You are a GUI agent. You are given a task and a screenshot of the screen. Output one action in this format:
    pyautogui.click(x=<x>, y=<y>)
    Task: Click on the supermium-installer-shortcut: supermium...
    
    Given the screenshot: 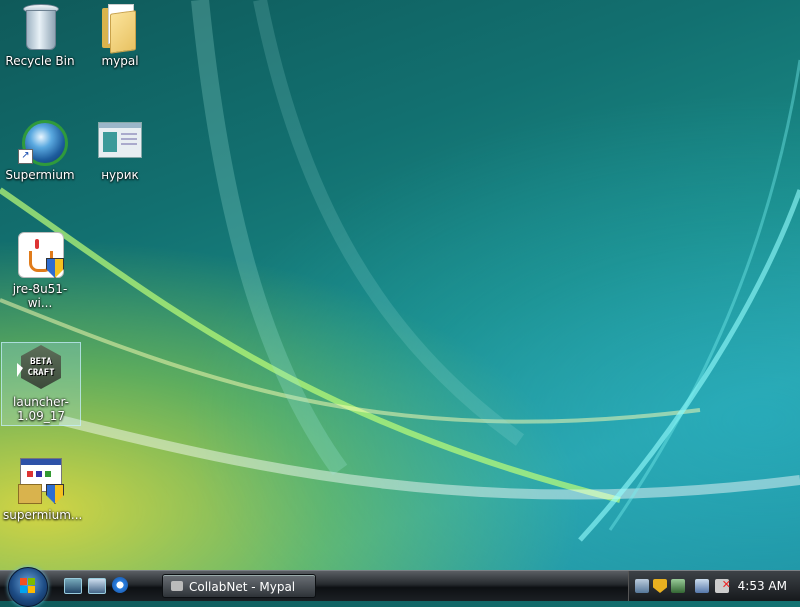 What is the action you would take?
    pyautogui.click(x=42, y=489)
    